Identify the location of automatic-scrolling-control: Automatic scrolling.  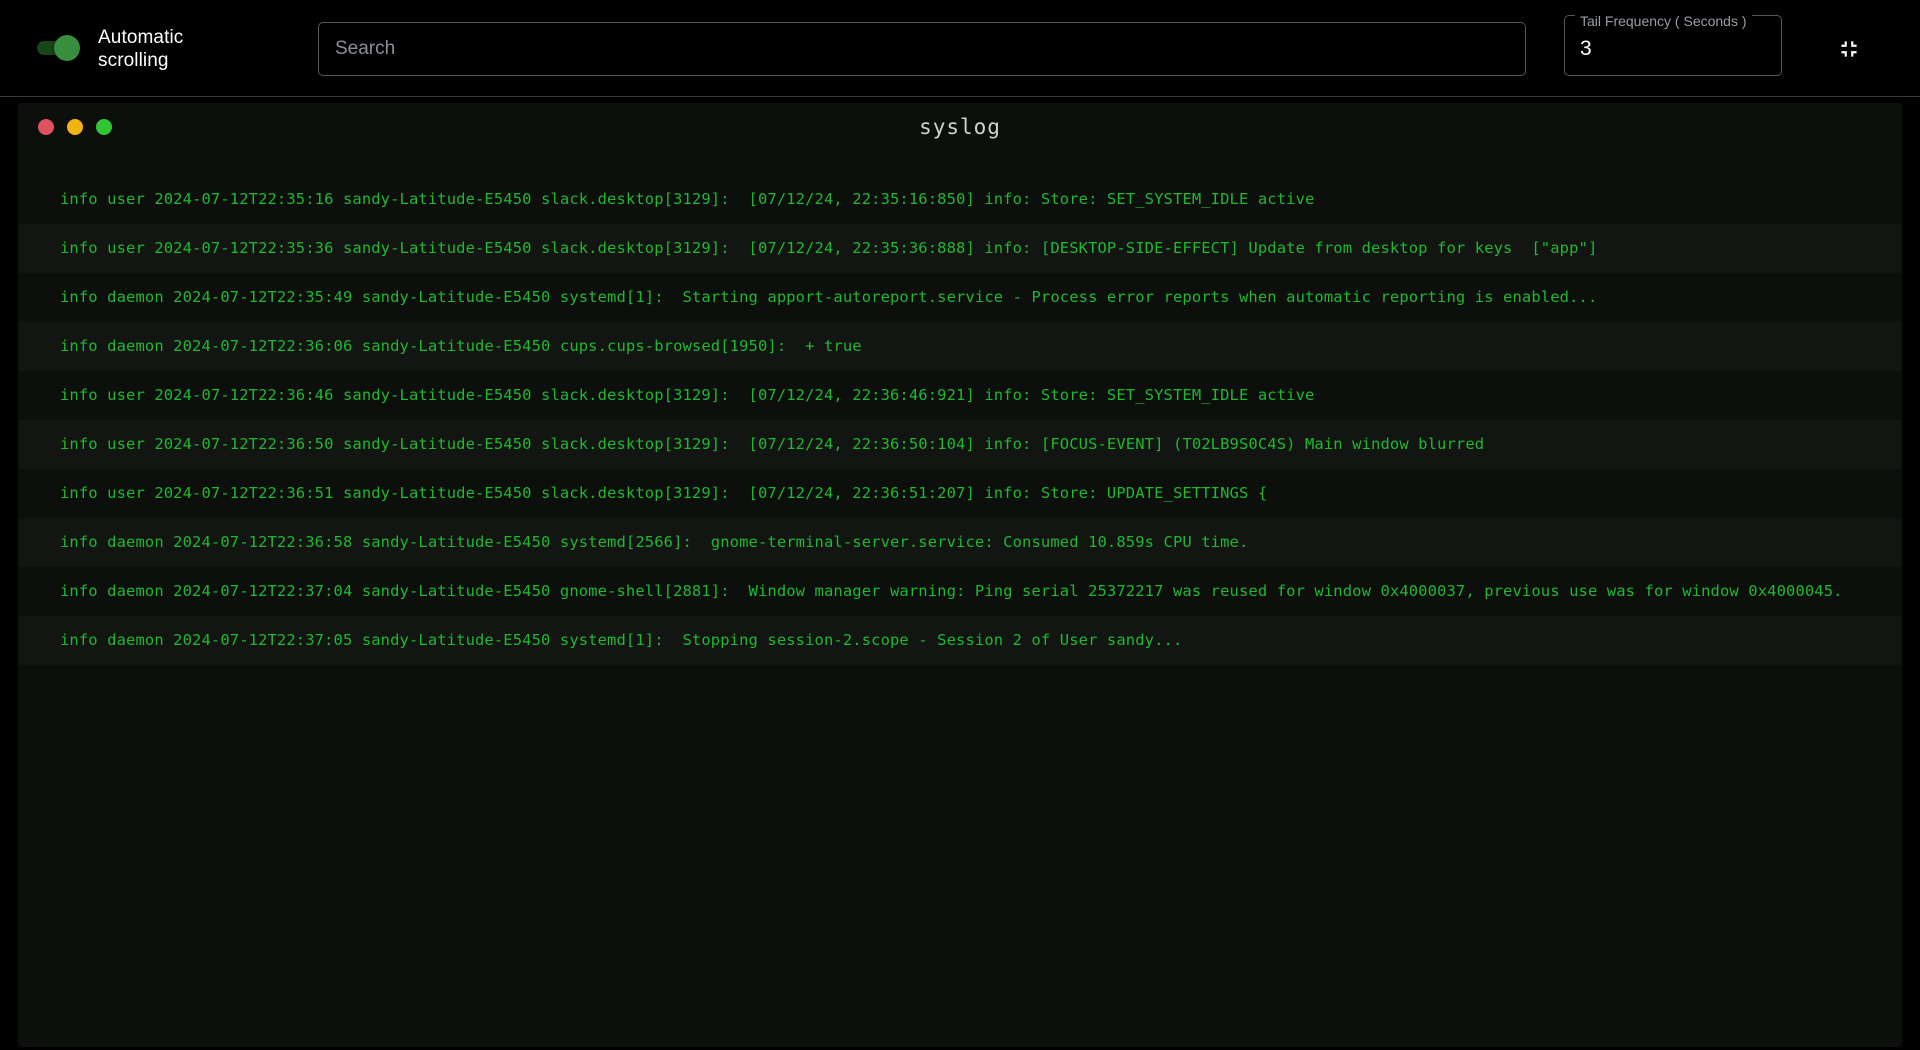
(120, 48).